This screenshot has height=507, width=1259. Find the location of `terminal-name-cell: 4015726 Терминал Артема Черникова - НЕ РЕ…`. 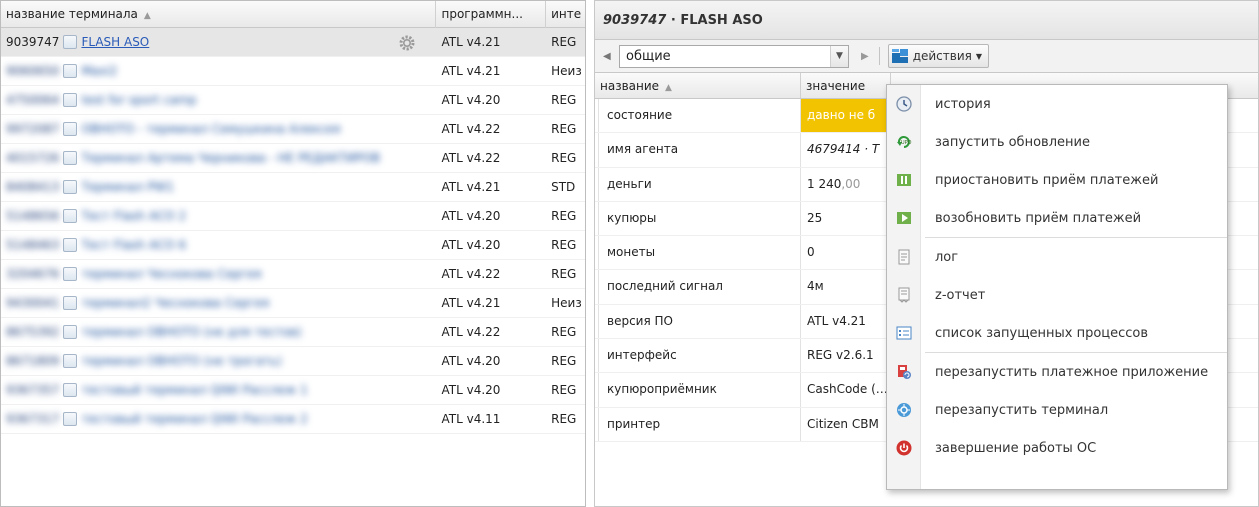

terminal-name-cell: 4015726 Терминал Артема Черникова - НЕ РЕ… is located at coordinates (218, 158).